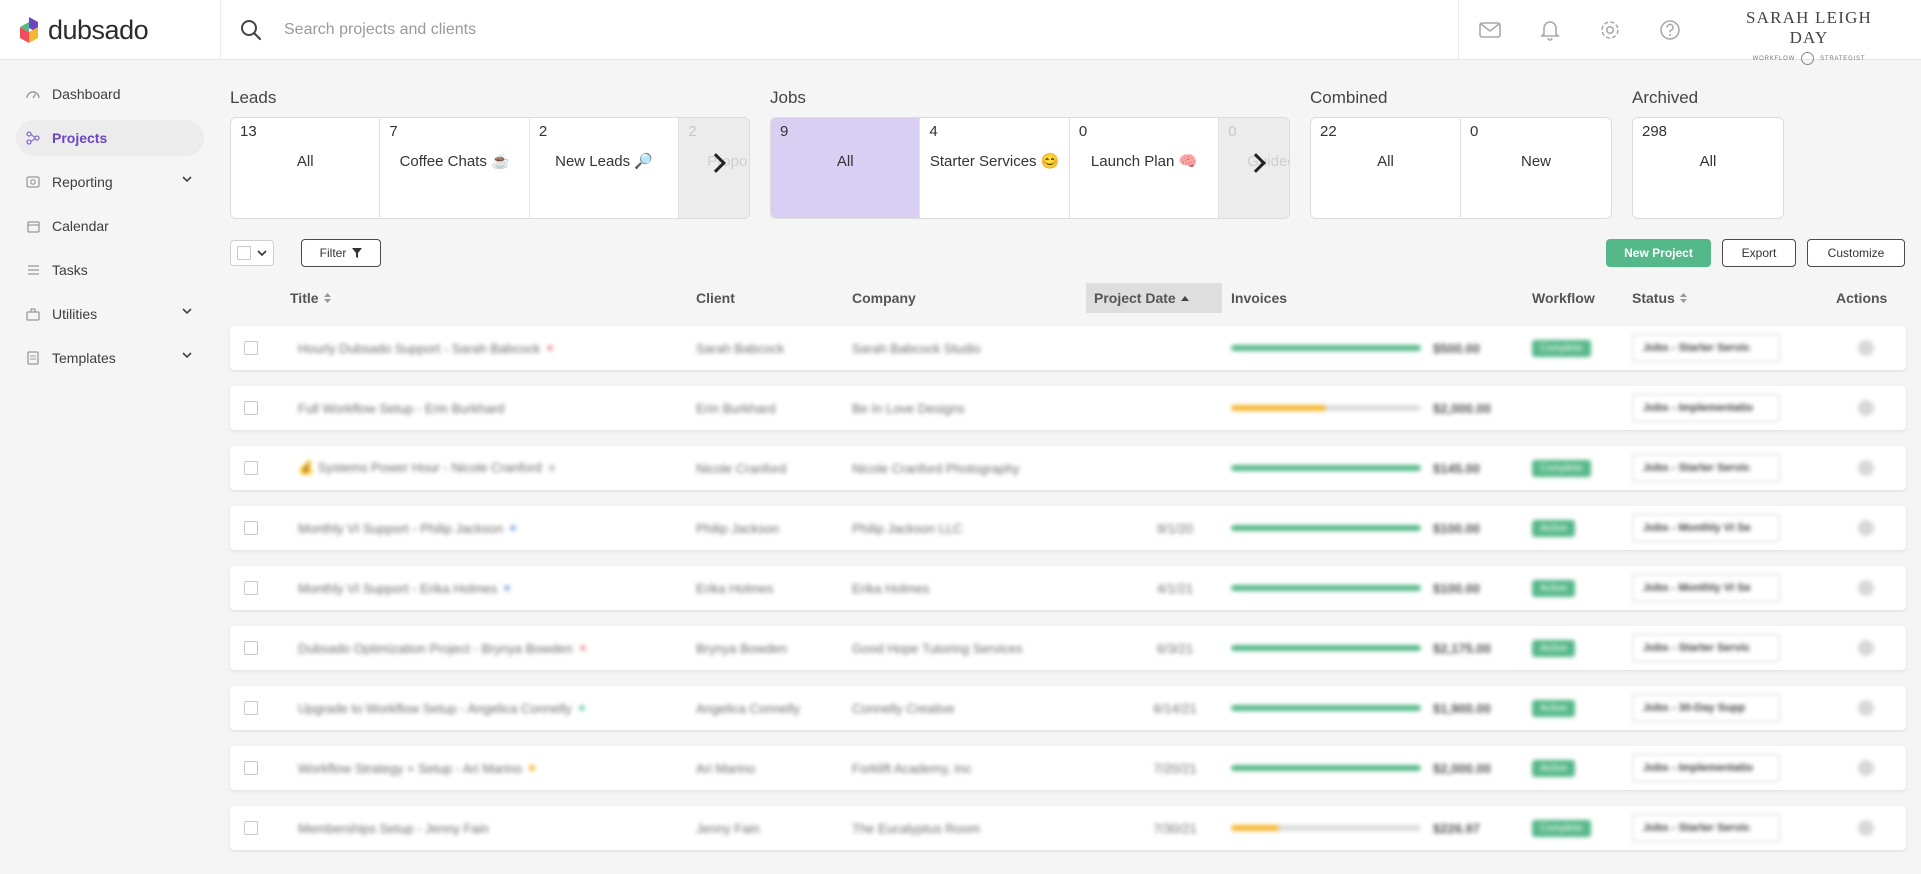 Image resolution: width=1921 pixels, height=874 pixels. What do you see at coordinates (771, 468) in the screenshot?
I see `client-cell: Nicole Cranford` at bounding box center [771, 468].